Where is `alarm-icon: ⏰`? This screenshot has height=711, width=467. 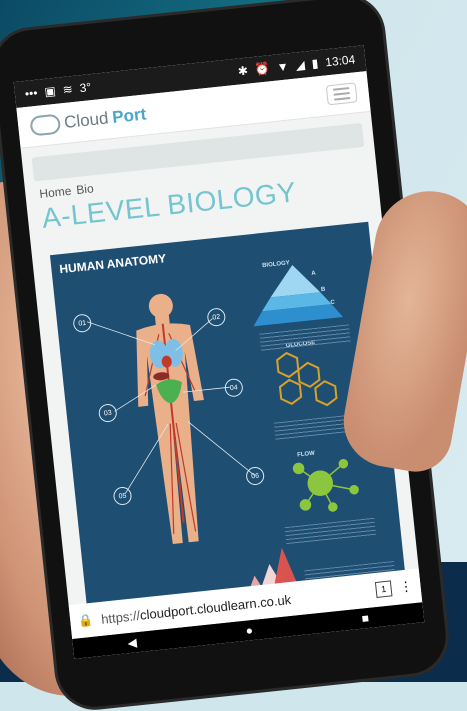 alarm-icon: ⏰ is located at coordinates (262, 69).